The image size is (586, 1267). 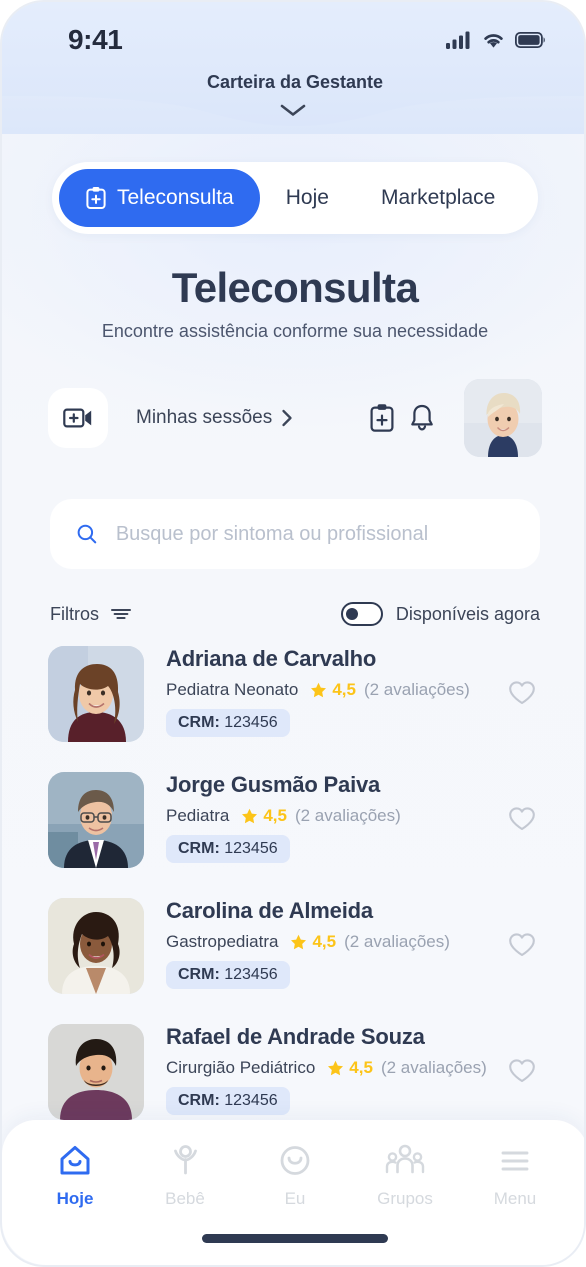 I want to click on header-collapse-button, so click(x=293, y=112).